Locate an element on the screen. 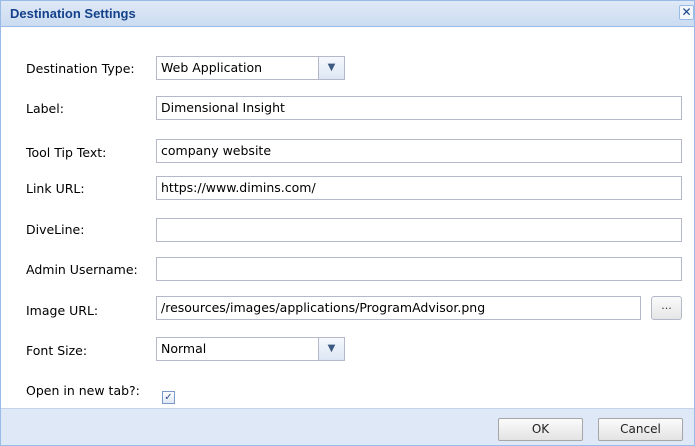 Image resolution: width=695 pixels, height=446 pixels. diveline-input is located at coordinates (419, 230).